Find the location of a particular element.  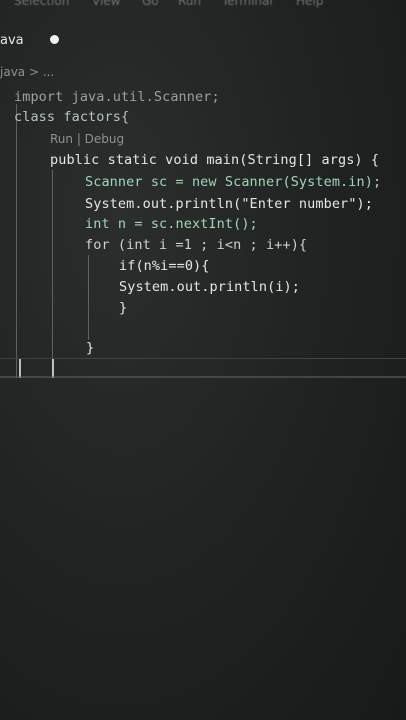

menu-terminal: Terminal is located at coordinates (247, 4).